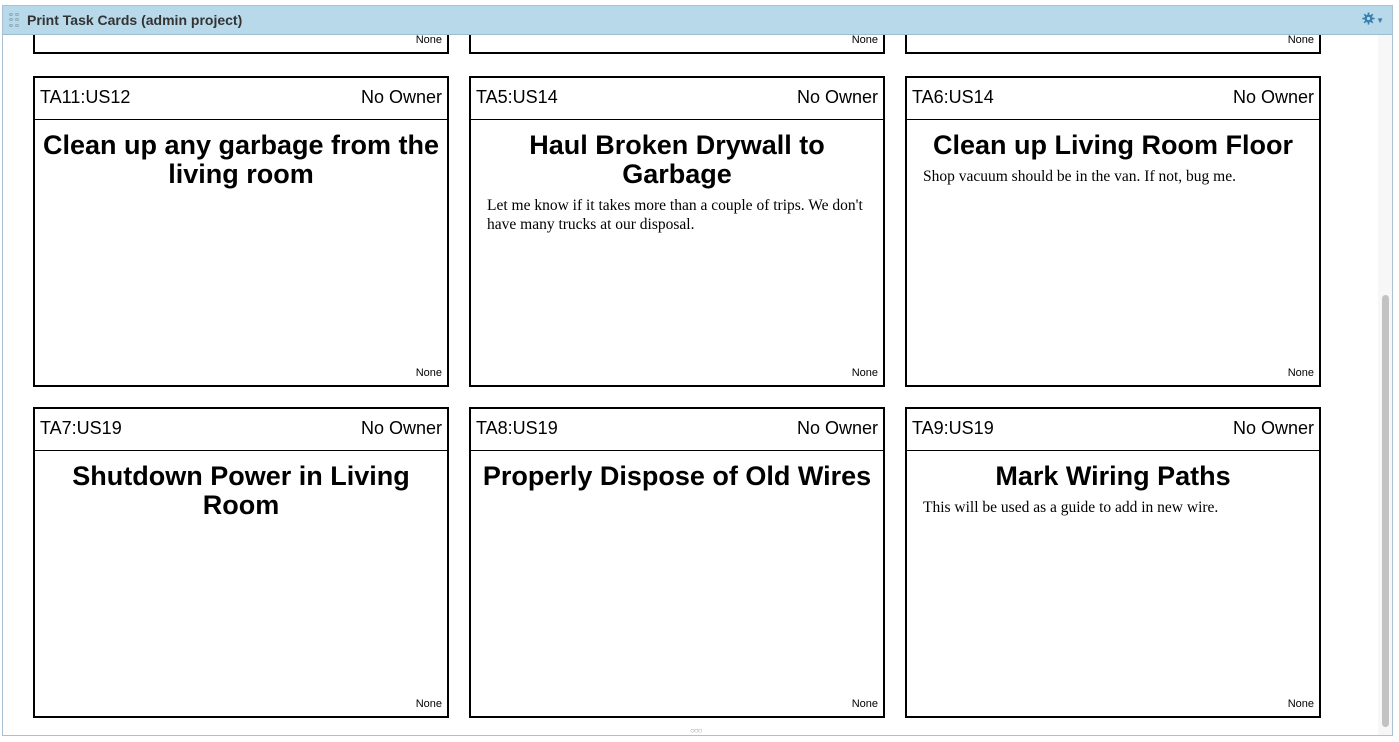 This screenshot has width=1399, height=742. What do you see at coordinates (85, 97) in the screenshot?
I see `card-task-id: TA11:US12` at bounding box center [85, 97].